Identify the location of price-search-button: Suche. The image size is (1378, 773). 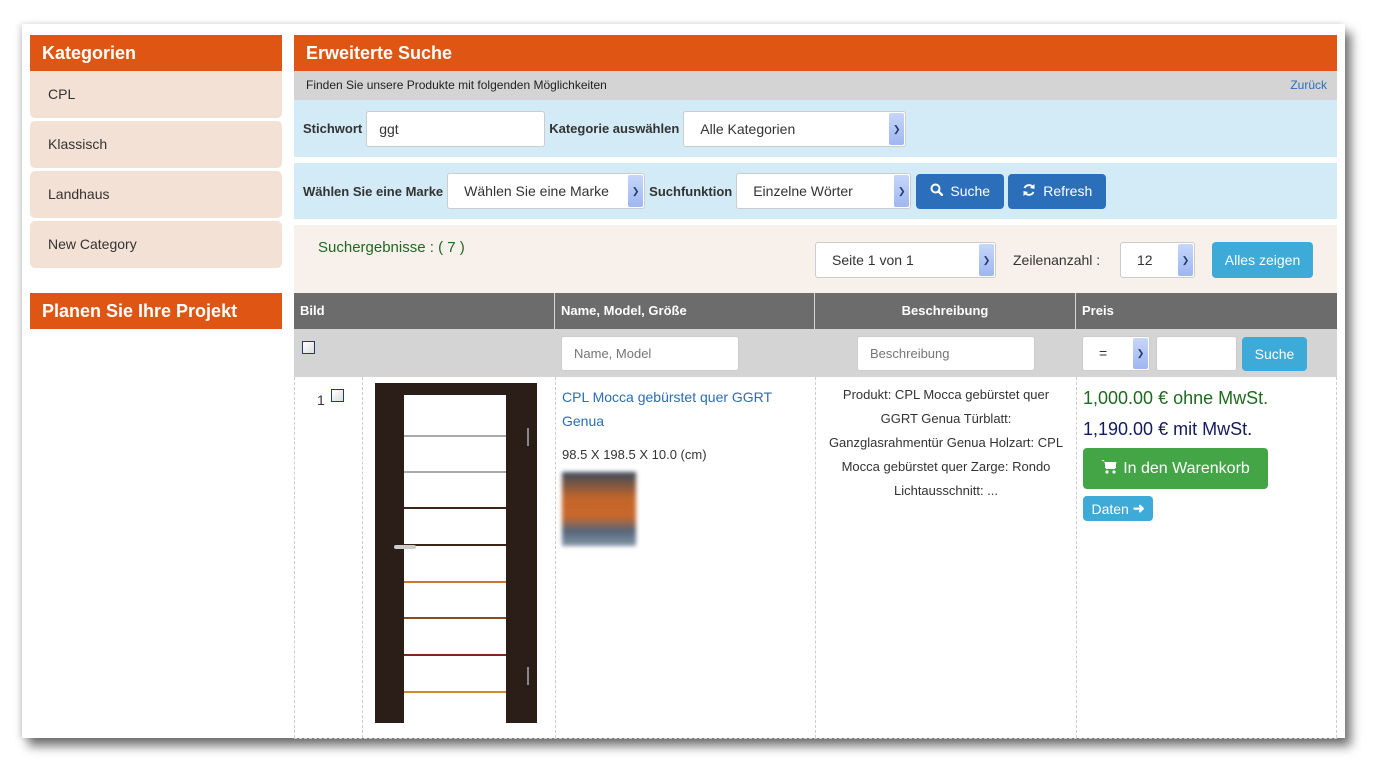
(1274, 354).